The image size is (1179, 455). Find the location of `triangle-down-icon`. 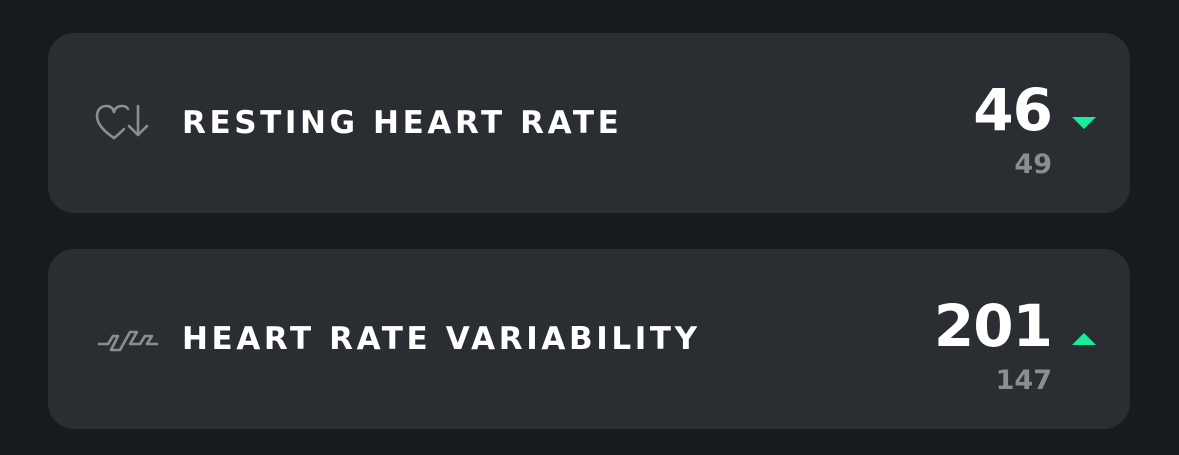

triangle-down-icon is located at coordinates (1084, 123).